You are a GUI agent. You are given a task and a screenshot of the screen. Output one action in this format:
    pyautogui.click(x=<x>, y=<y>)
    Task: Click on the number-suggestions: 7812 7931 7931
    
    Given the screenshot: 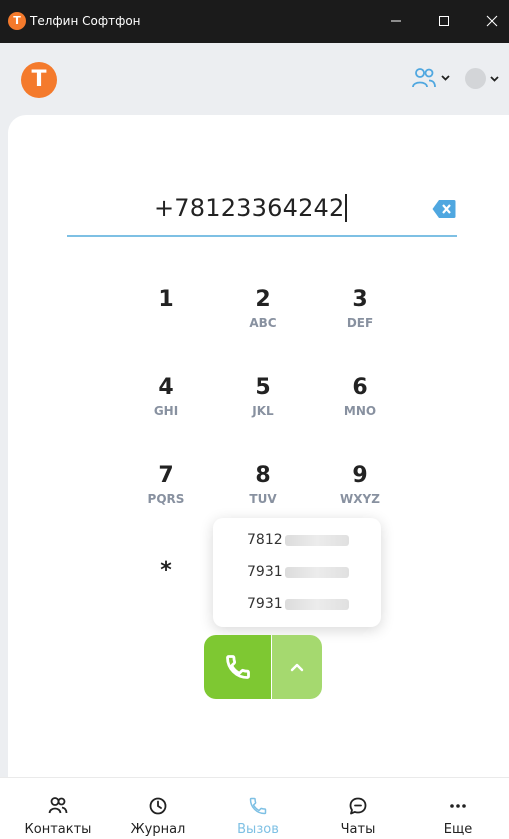 What is the action you would take?
    pyautogui.click(x=297, y=572)
    